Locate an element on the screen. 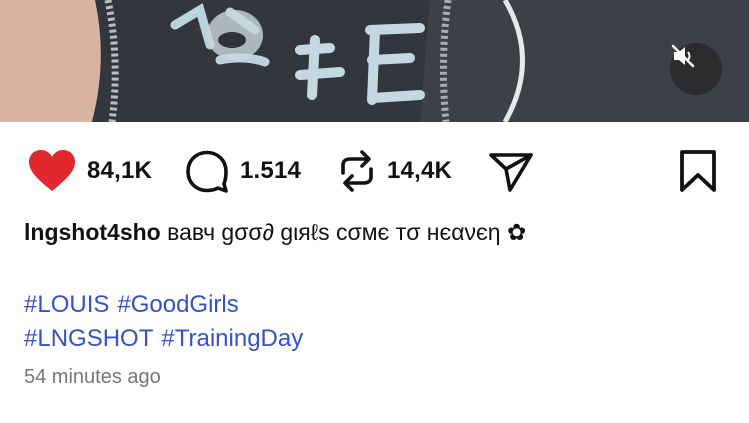 The image size is (749, 423). hashtag-link: #LOUIS is located at coordinates (66, 304).